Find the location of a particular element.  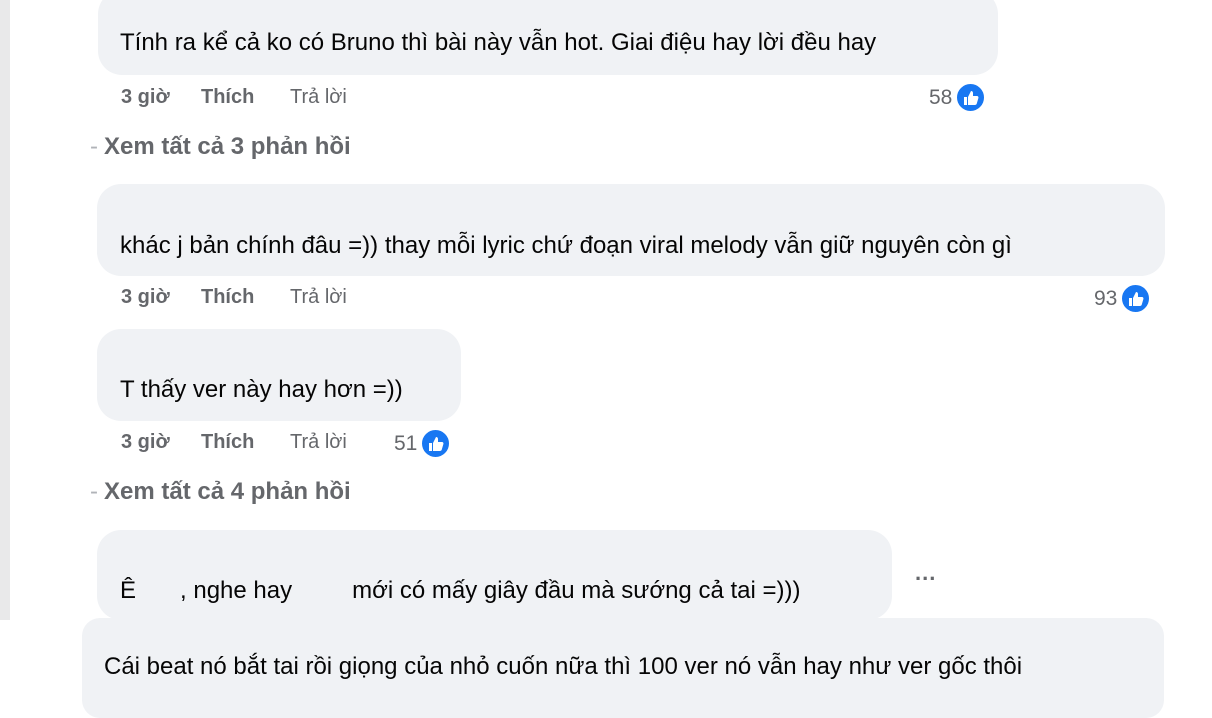

comment-time-1: 3 giờ is located at coordinates (145, 97).